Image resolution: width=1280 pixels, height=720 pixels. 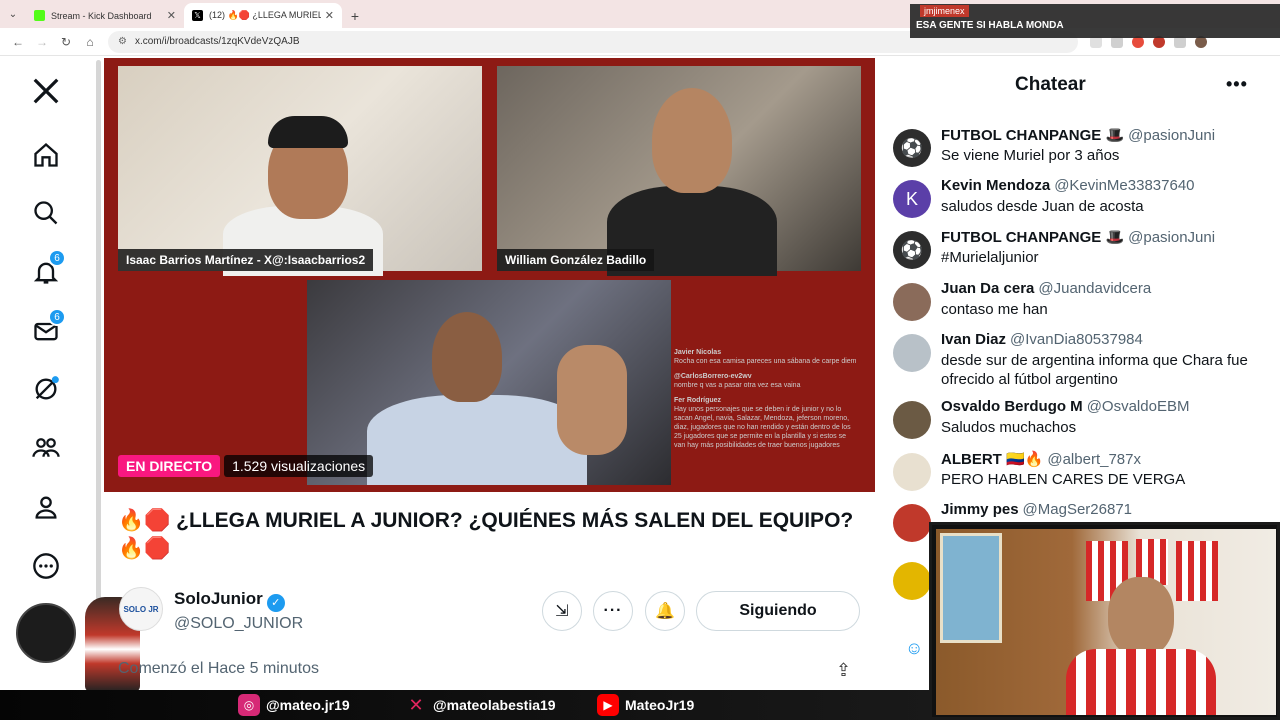 What do you see at coordinates (39, 15) in the screenshot?
I see `kick-favicon-icon` at bounding box center [39, 15].